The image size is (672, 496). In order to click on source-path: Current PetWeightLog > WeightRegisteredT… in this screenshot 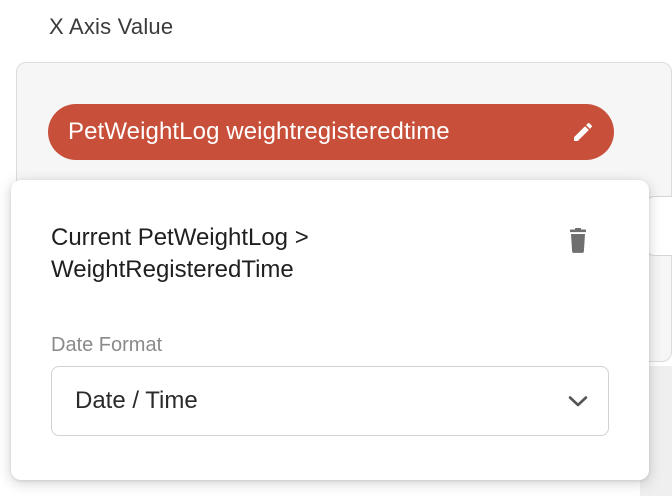, I will do `click(266, 254)`.